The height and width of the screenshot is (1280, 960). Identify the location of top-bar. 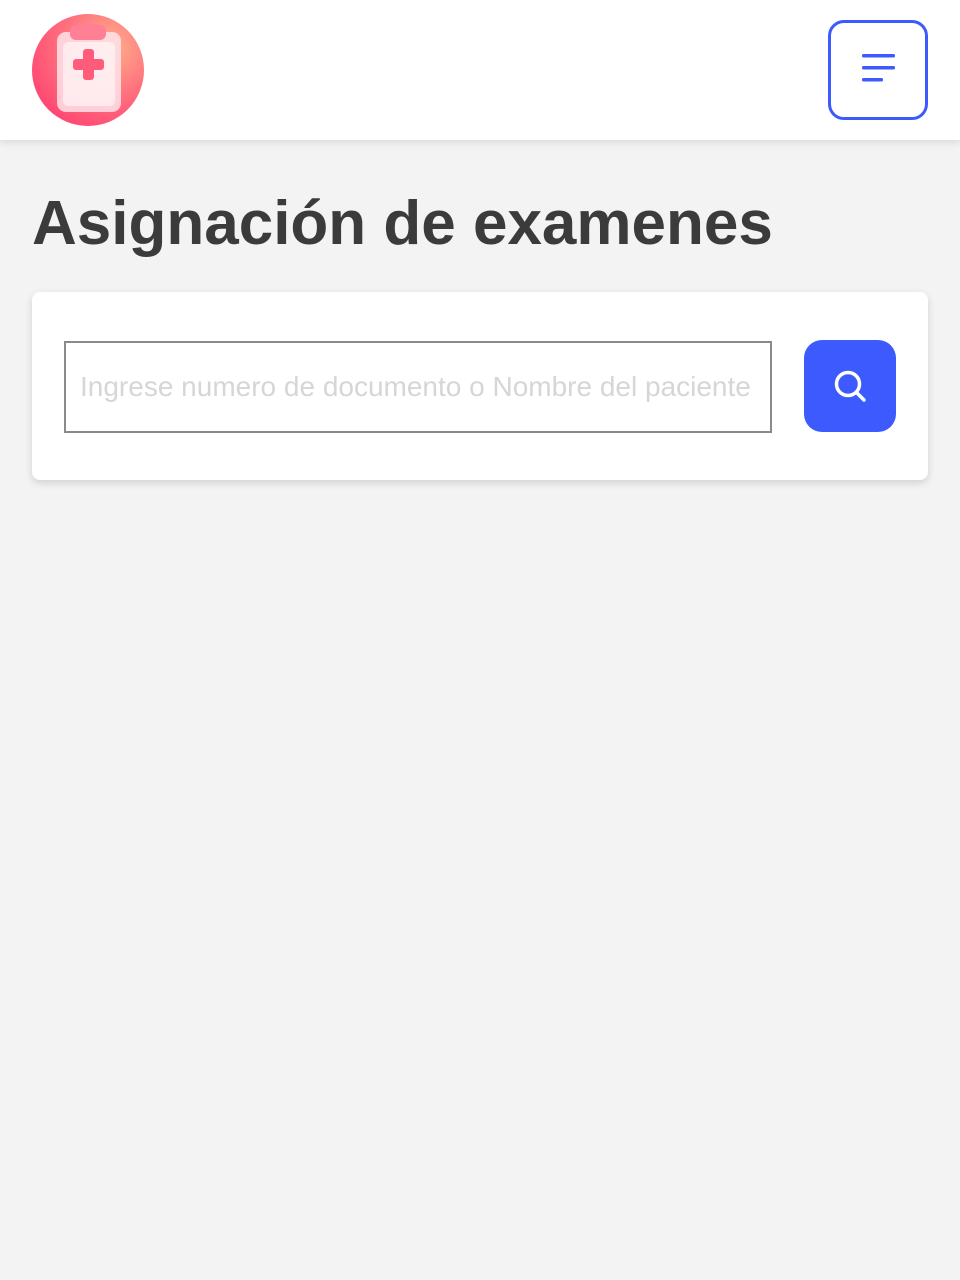
(480, 70).